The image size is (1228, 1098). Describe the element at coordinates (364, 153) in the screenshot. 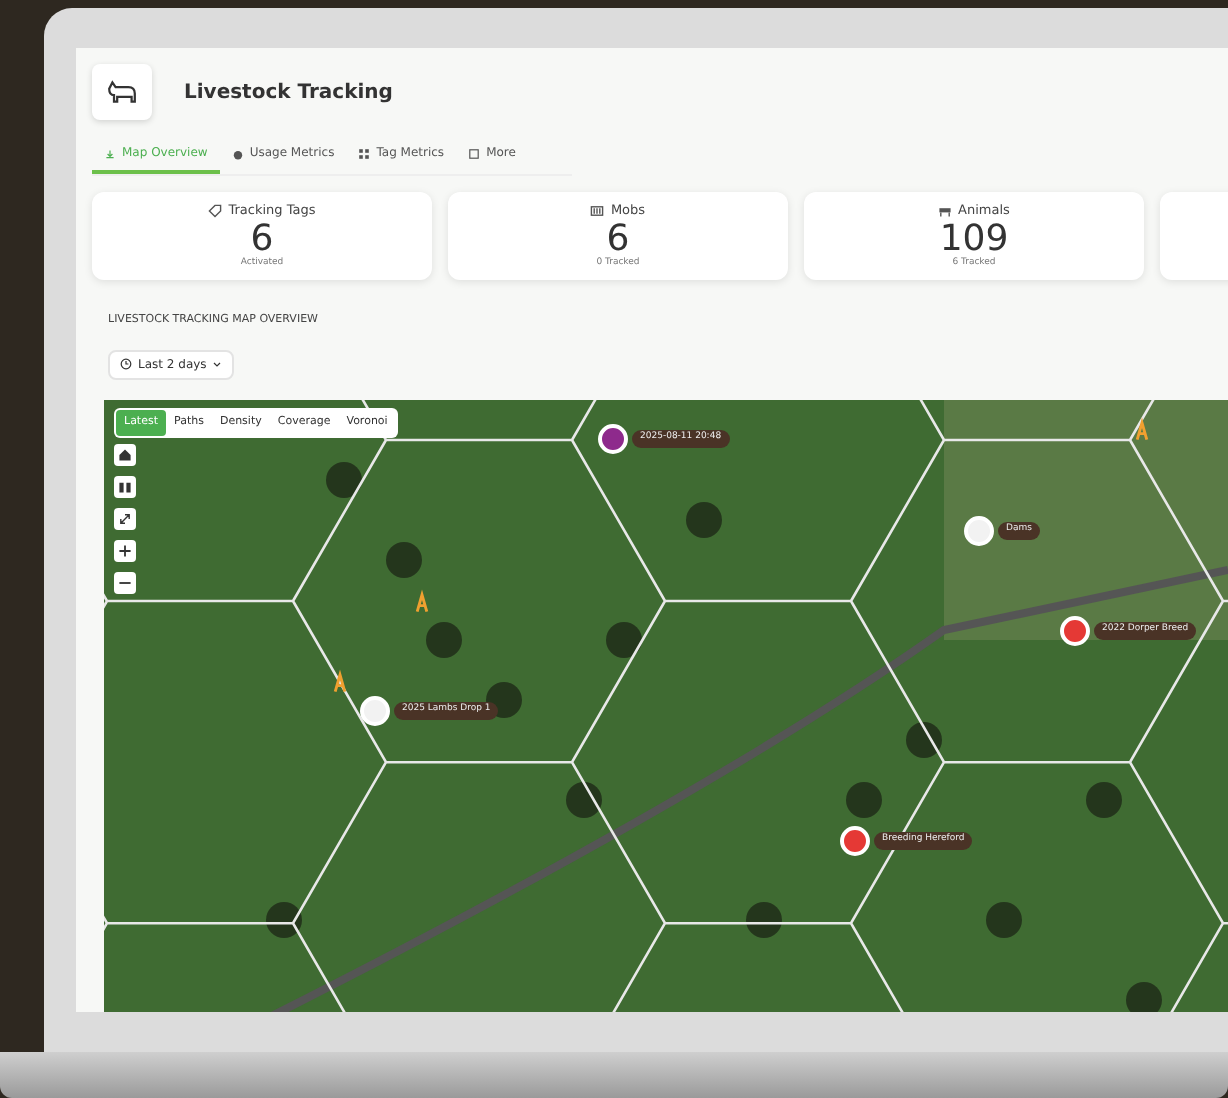

I see `grid-icon` at that location.